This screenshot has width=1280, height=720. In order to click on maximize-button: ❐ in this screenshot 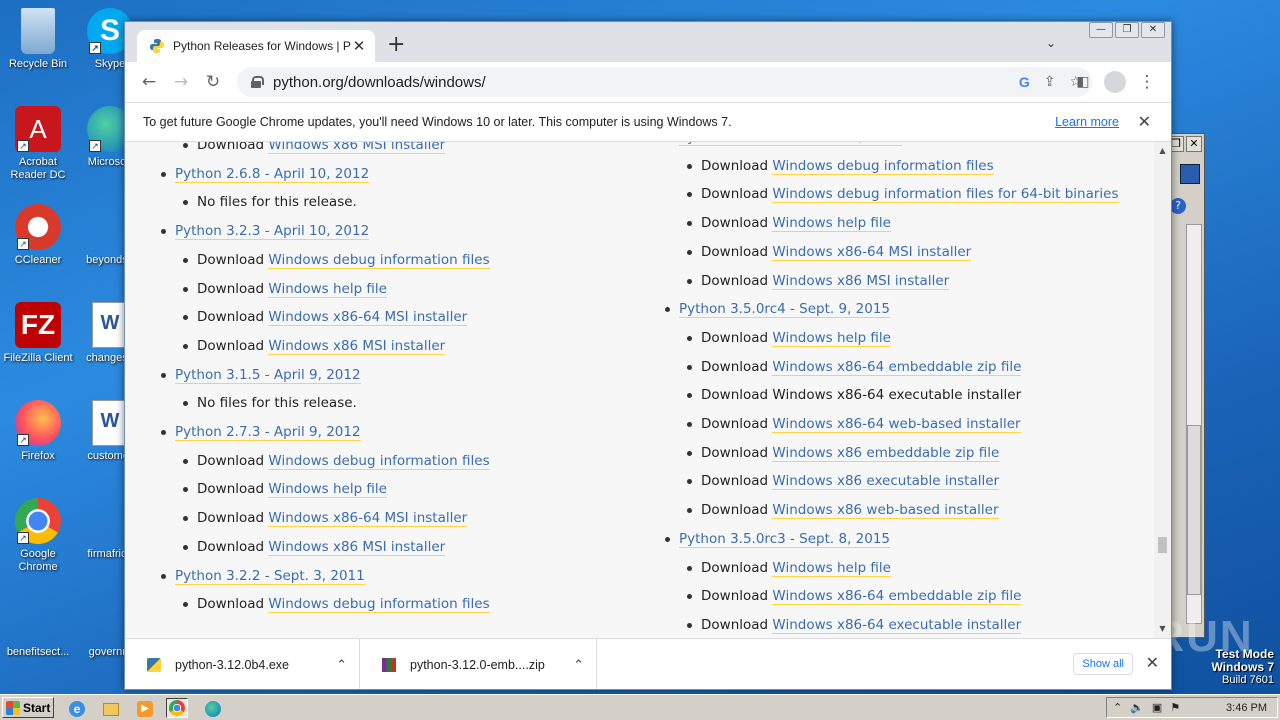, I will do `click(1127, 30)`.